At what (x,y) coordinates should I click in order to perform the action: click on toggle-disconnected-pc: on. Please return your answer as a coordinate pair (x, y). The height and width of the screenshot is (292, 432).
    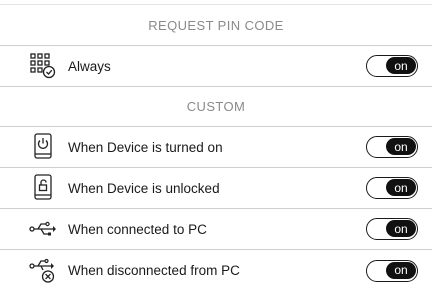
    Looking at the image, I should click on (392, 270).